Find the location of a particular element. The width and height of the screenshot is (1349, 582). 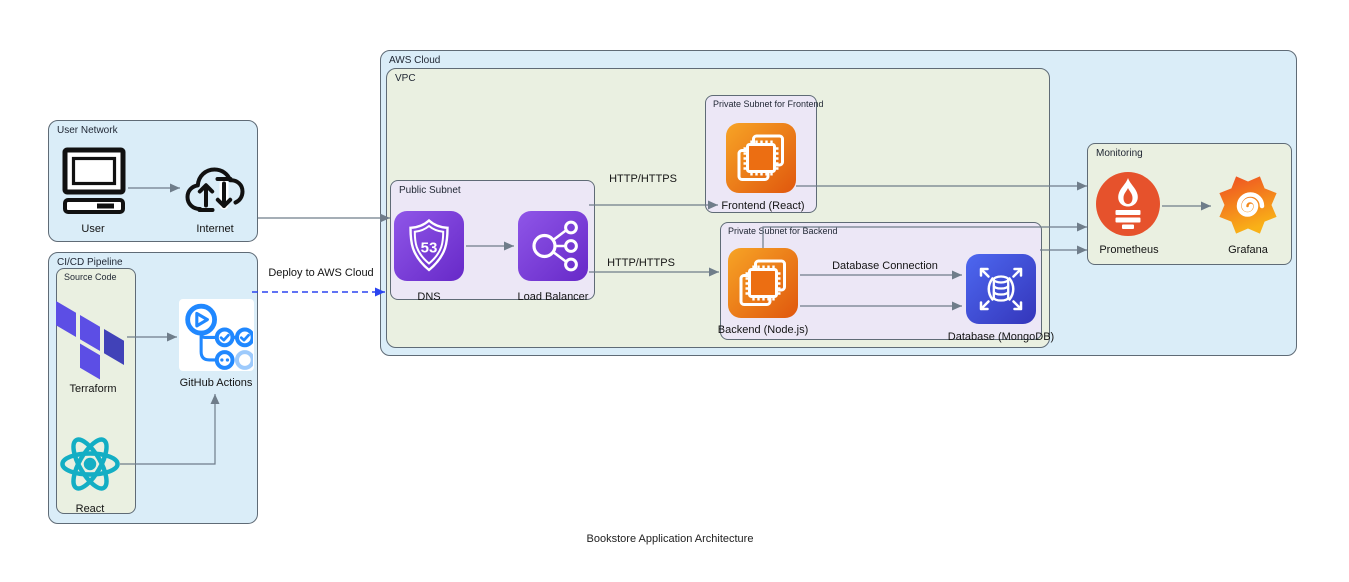

group-public-subnet-label: Public Subnet is located at coordinates (430, 190).